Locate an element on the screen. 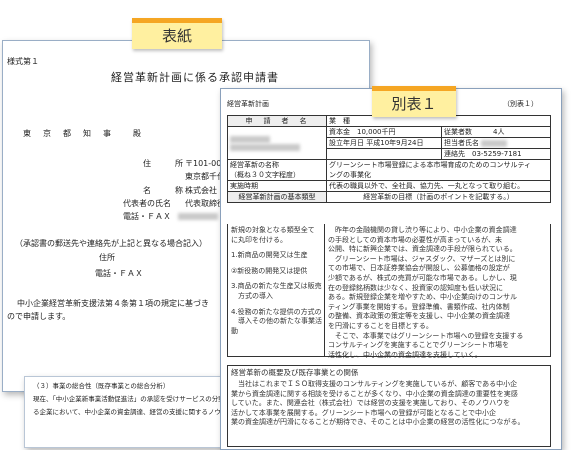 Image resolution: width=584 pixels, height=450 pixels. type-list-item: 新規の対象となる類型全て is located at coordinates (273, 230).